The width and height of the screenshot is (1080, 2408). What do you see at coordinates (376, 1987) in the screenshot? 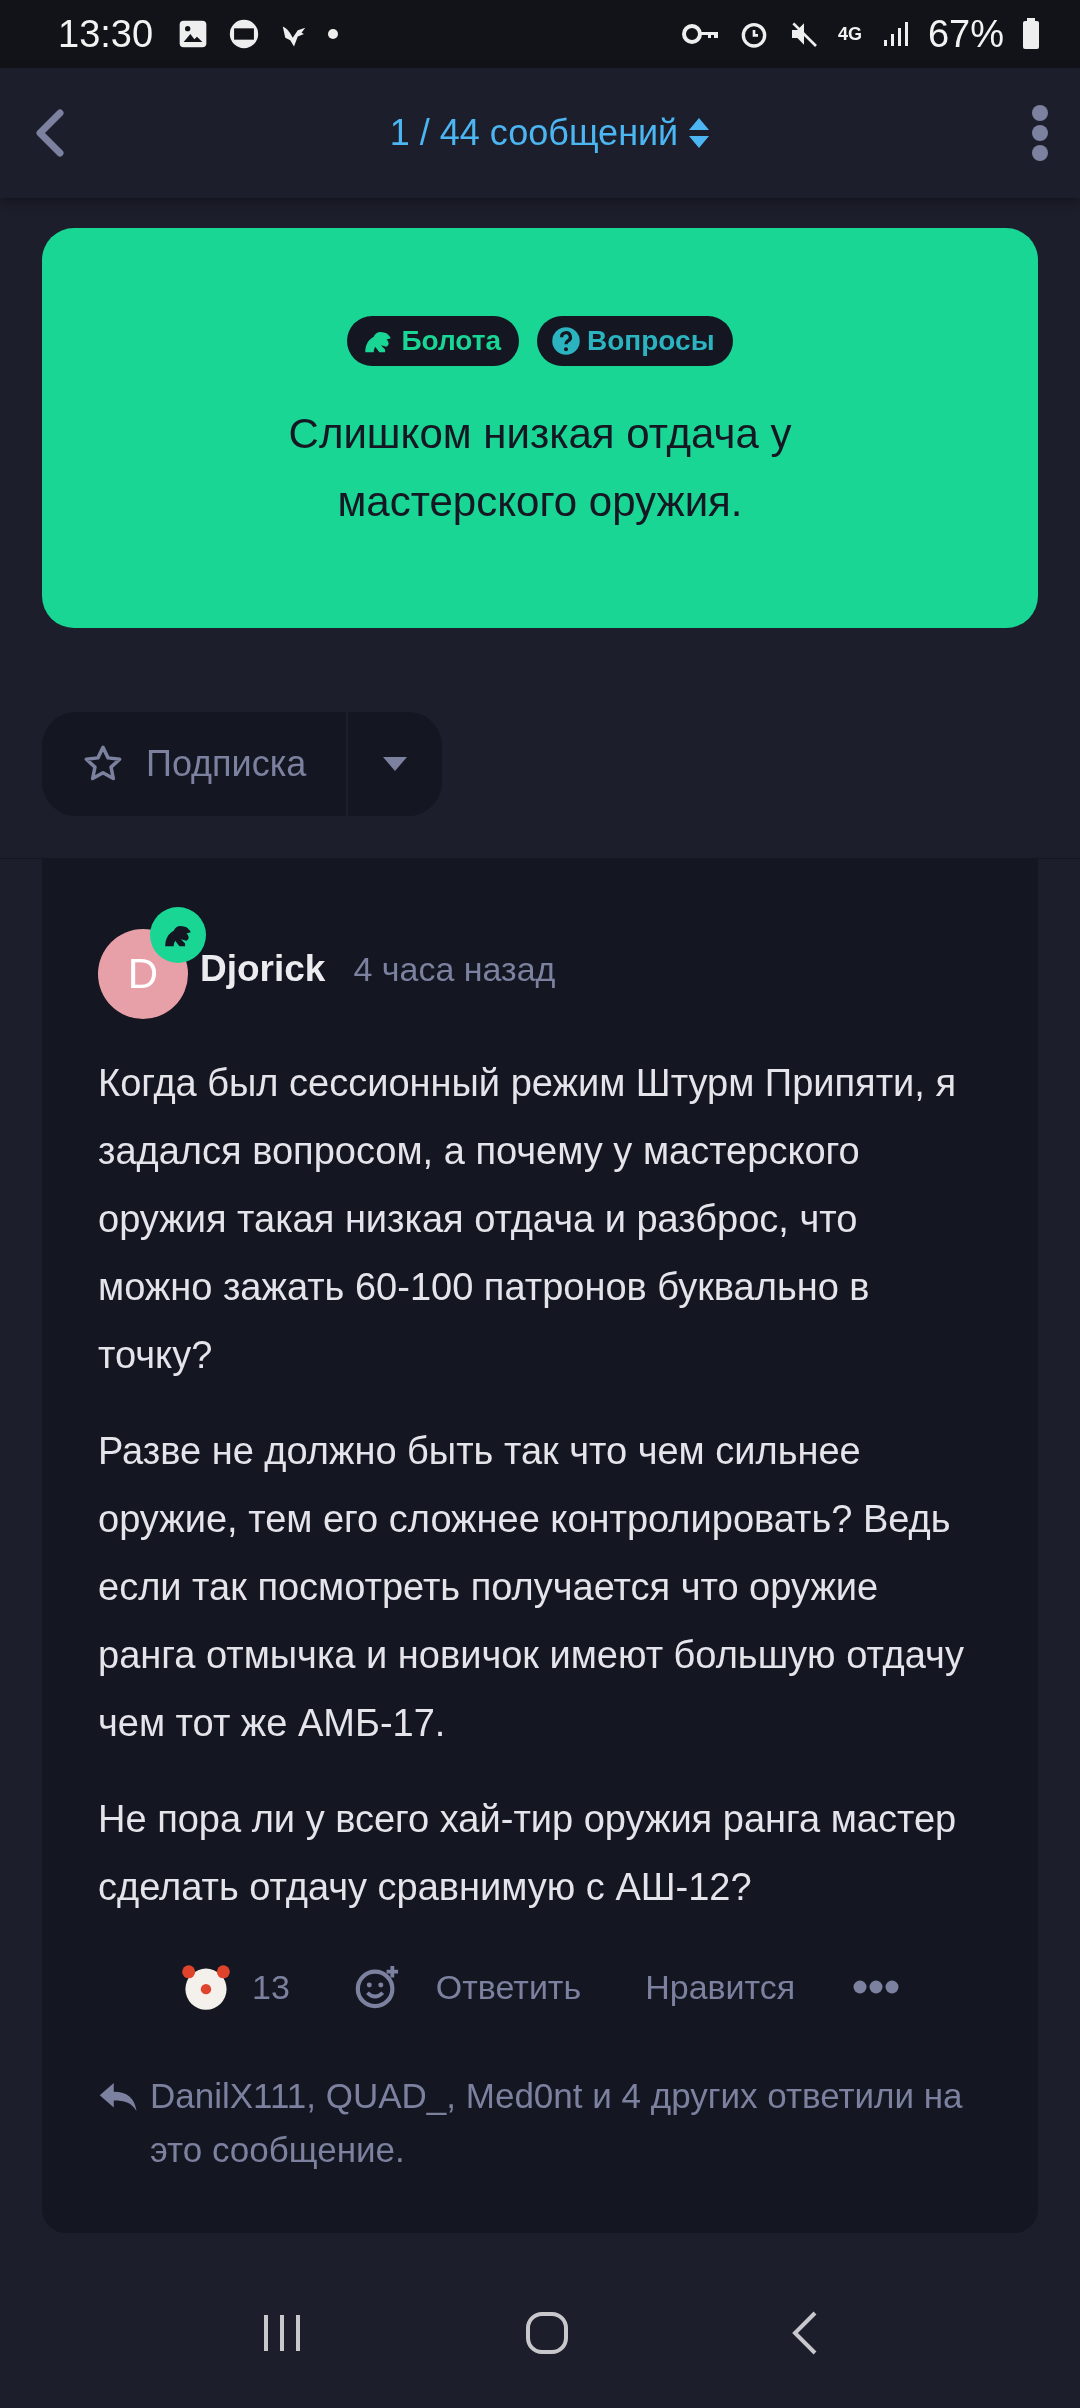
I see `add-reaction-icon` at bounding box center [376, 1987].